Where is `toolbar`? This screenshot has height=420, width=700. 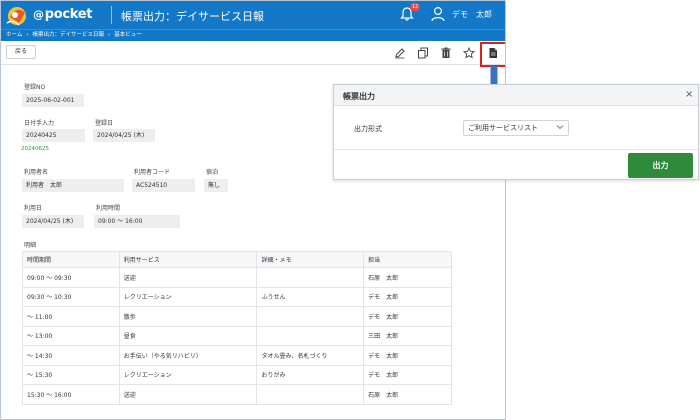 toolbar is located at coordinates (253, 53).